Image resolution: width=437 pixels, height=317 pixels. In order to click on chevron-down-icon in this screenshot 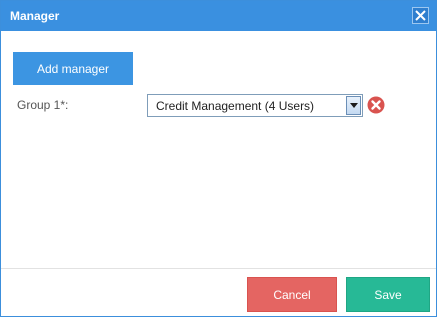, I will do `click(354, 105)`.